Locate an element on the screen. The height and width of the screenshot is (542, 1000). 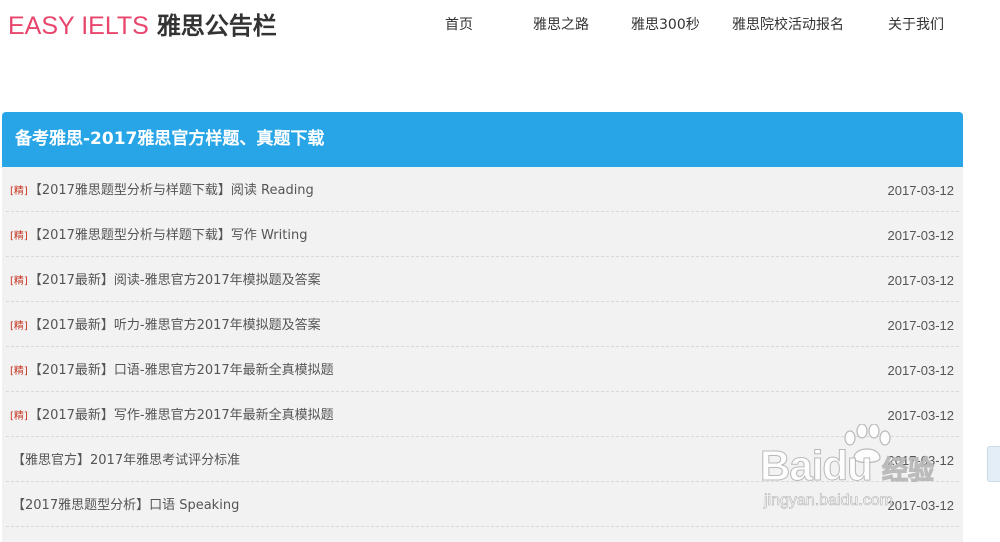
nav-item-school-events: 雅思院校活动报名 is located at coordinates (788, 24).